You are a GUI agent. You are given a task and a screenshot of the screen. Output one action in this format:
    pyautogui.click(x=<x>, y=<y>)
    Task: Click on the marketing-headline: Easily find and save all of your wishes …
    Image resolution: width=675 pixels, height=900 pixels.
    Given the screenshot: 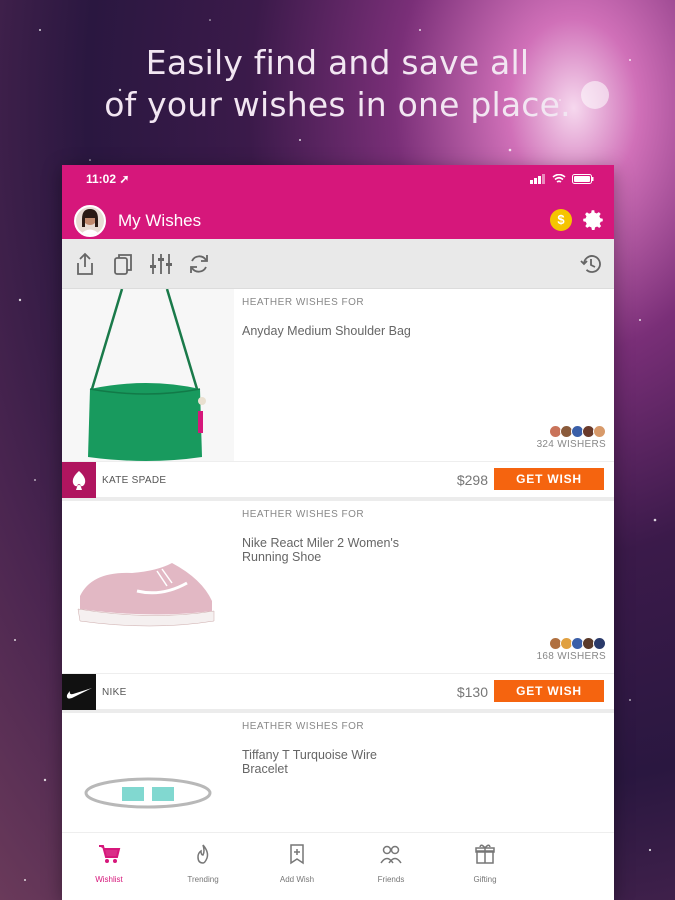 What is the action you would take?
    pyautogui.click(x=337, y=84)
    